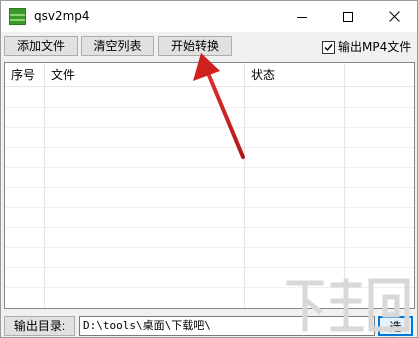 This screenshot has width=418, height=338. I want to click on checkmark-icon, so click(328, 47).